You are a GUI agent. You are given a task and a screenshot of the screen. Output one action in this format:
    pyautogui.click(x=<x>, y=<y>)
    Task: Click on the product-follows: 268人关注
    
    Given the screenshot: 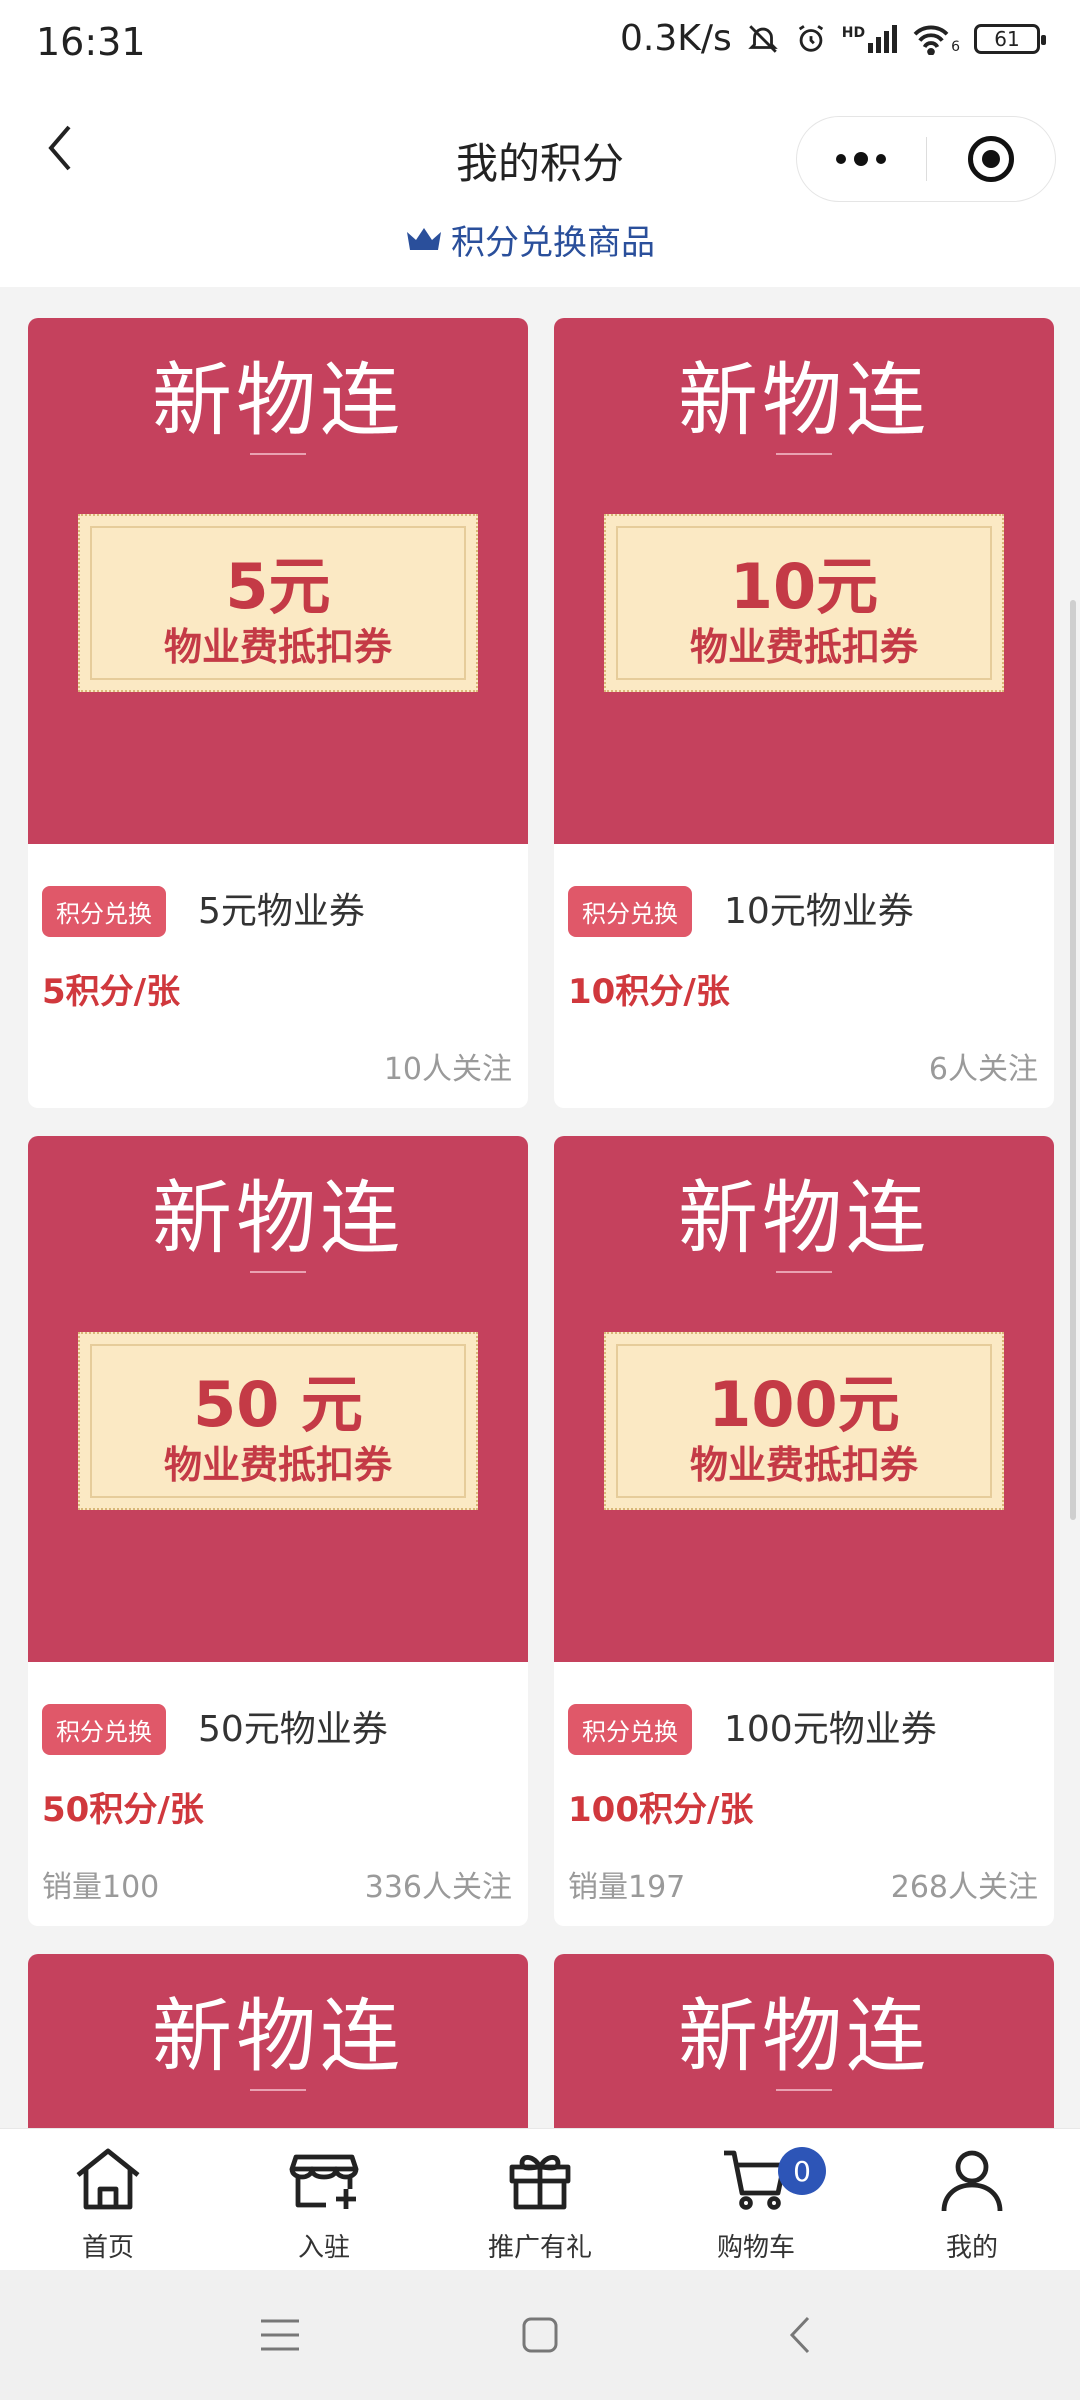 What is the action you would take?
    pyautogui.click(x=964, y=1887)
    